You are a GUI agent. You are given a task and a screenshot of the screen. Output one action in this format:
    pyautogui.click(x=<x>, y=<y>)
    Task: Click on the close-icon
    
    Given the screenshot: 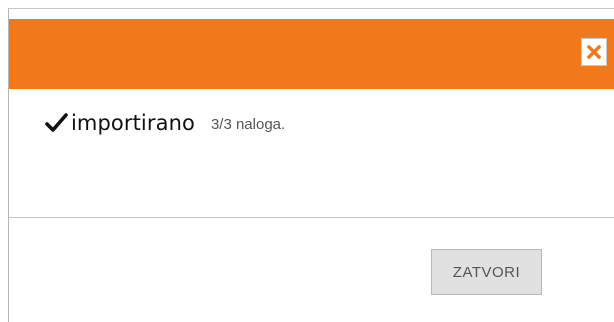 What is the action you would take?
    pyautogui.click(x=594, y=52)
    